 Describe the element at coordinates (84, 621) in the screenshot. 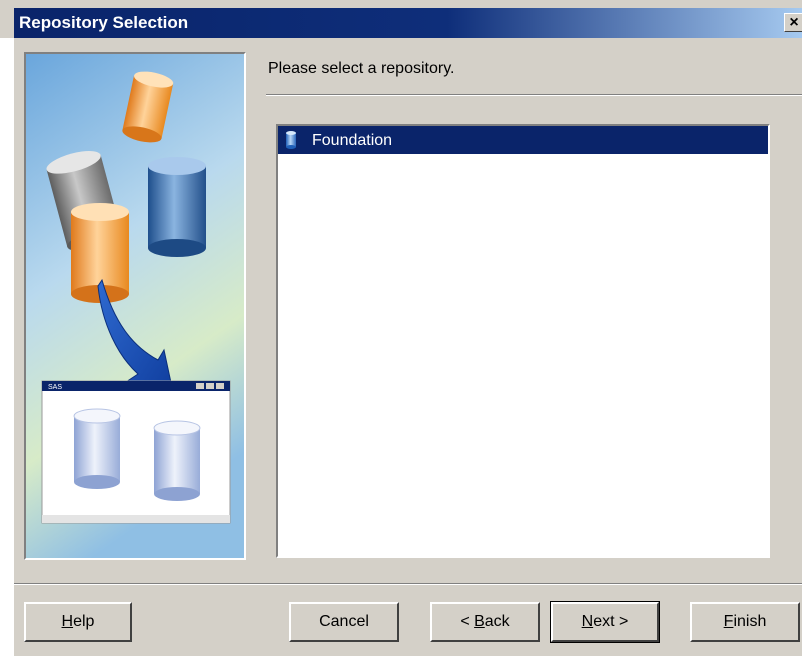

I see `help-label: elp` at that location.